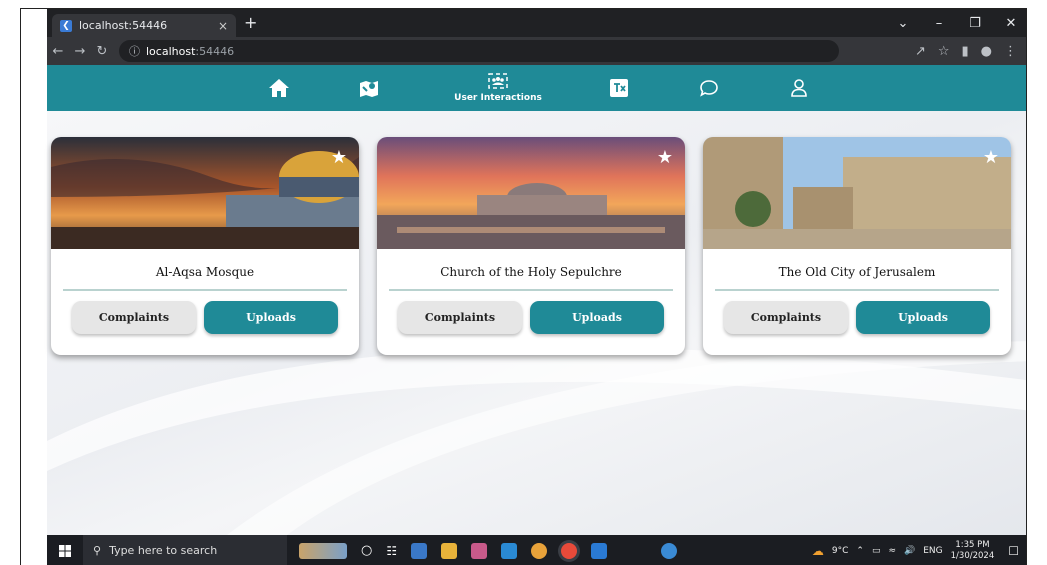 Image resolution: width=1047 pixels, height=565 pixels. Describe the element at coordinates (366, 550) in the screenshot. I see `cortana-icon: ○` at that location.